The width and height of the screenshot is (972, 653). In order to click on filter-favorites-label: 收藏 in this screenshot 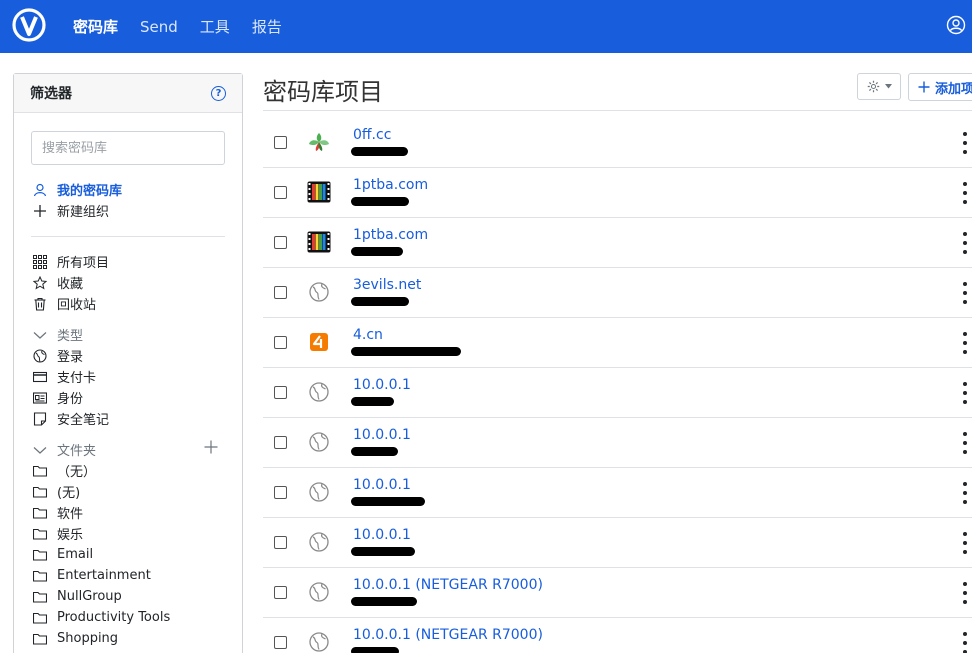, I will do `click(70, 284)`.